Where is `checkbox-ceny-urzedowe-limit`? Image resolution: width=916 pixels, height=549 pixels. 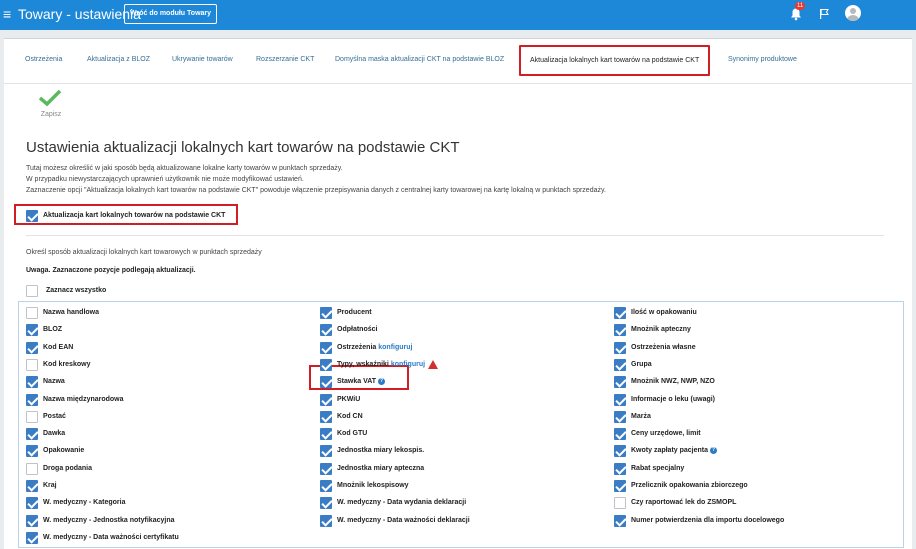 checkbox-ceny-urzedowe-limit is located at coordinates (620, 434).